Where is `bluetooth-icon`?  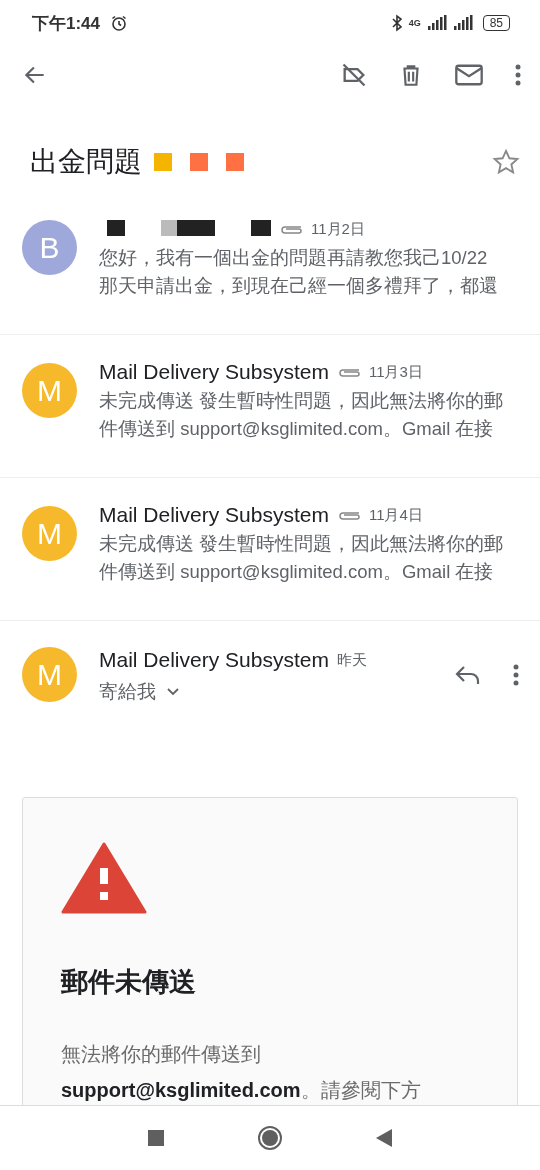
bluetooth-icon is located at coordinates (396, 23).